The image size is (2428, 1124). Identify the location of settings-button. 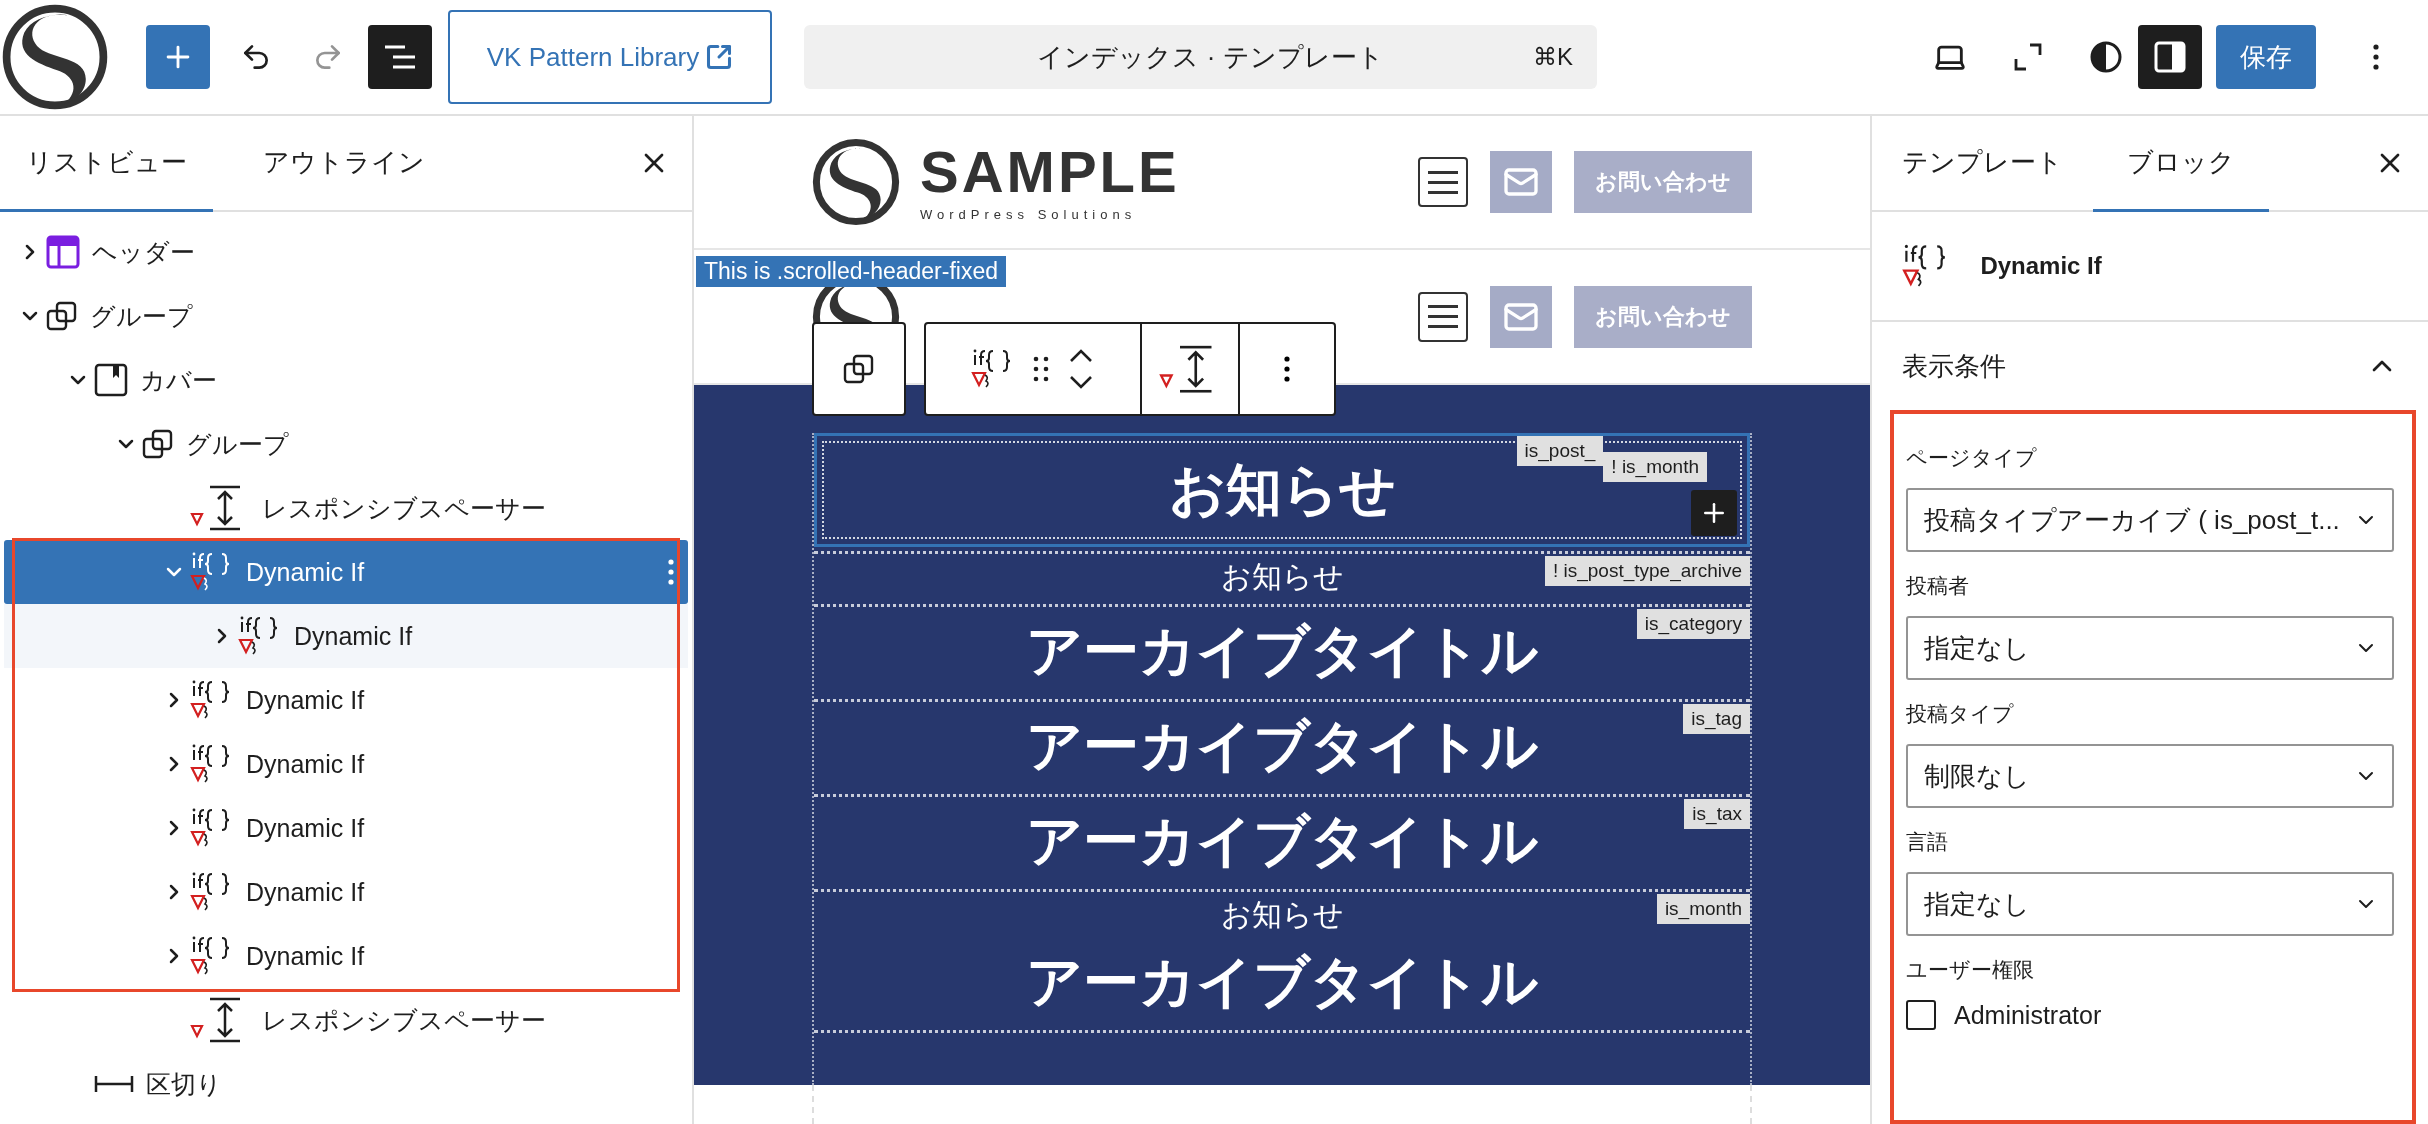
(2170, 57).